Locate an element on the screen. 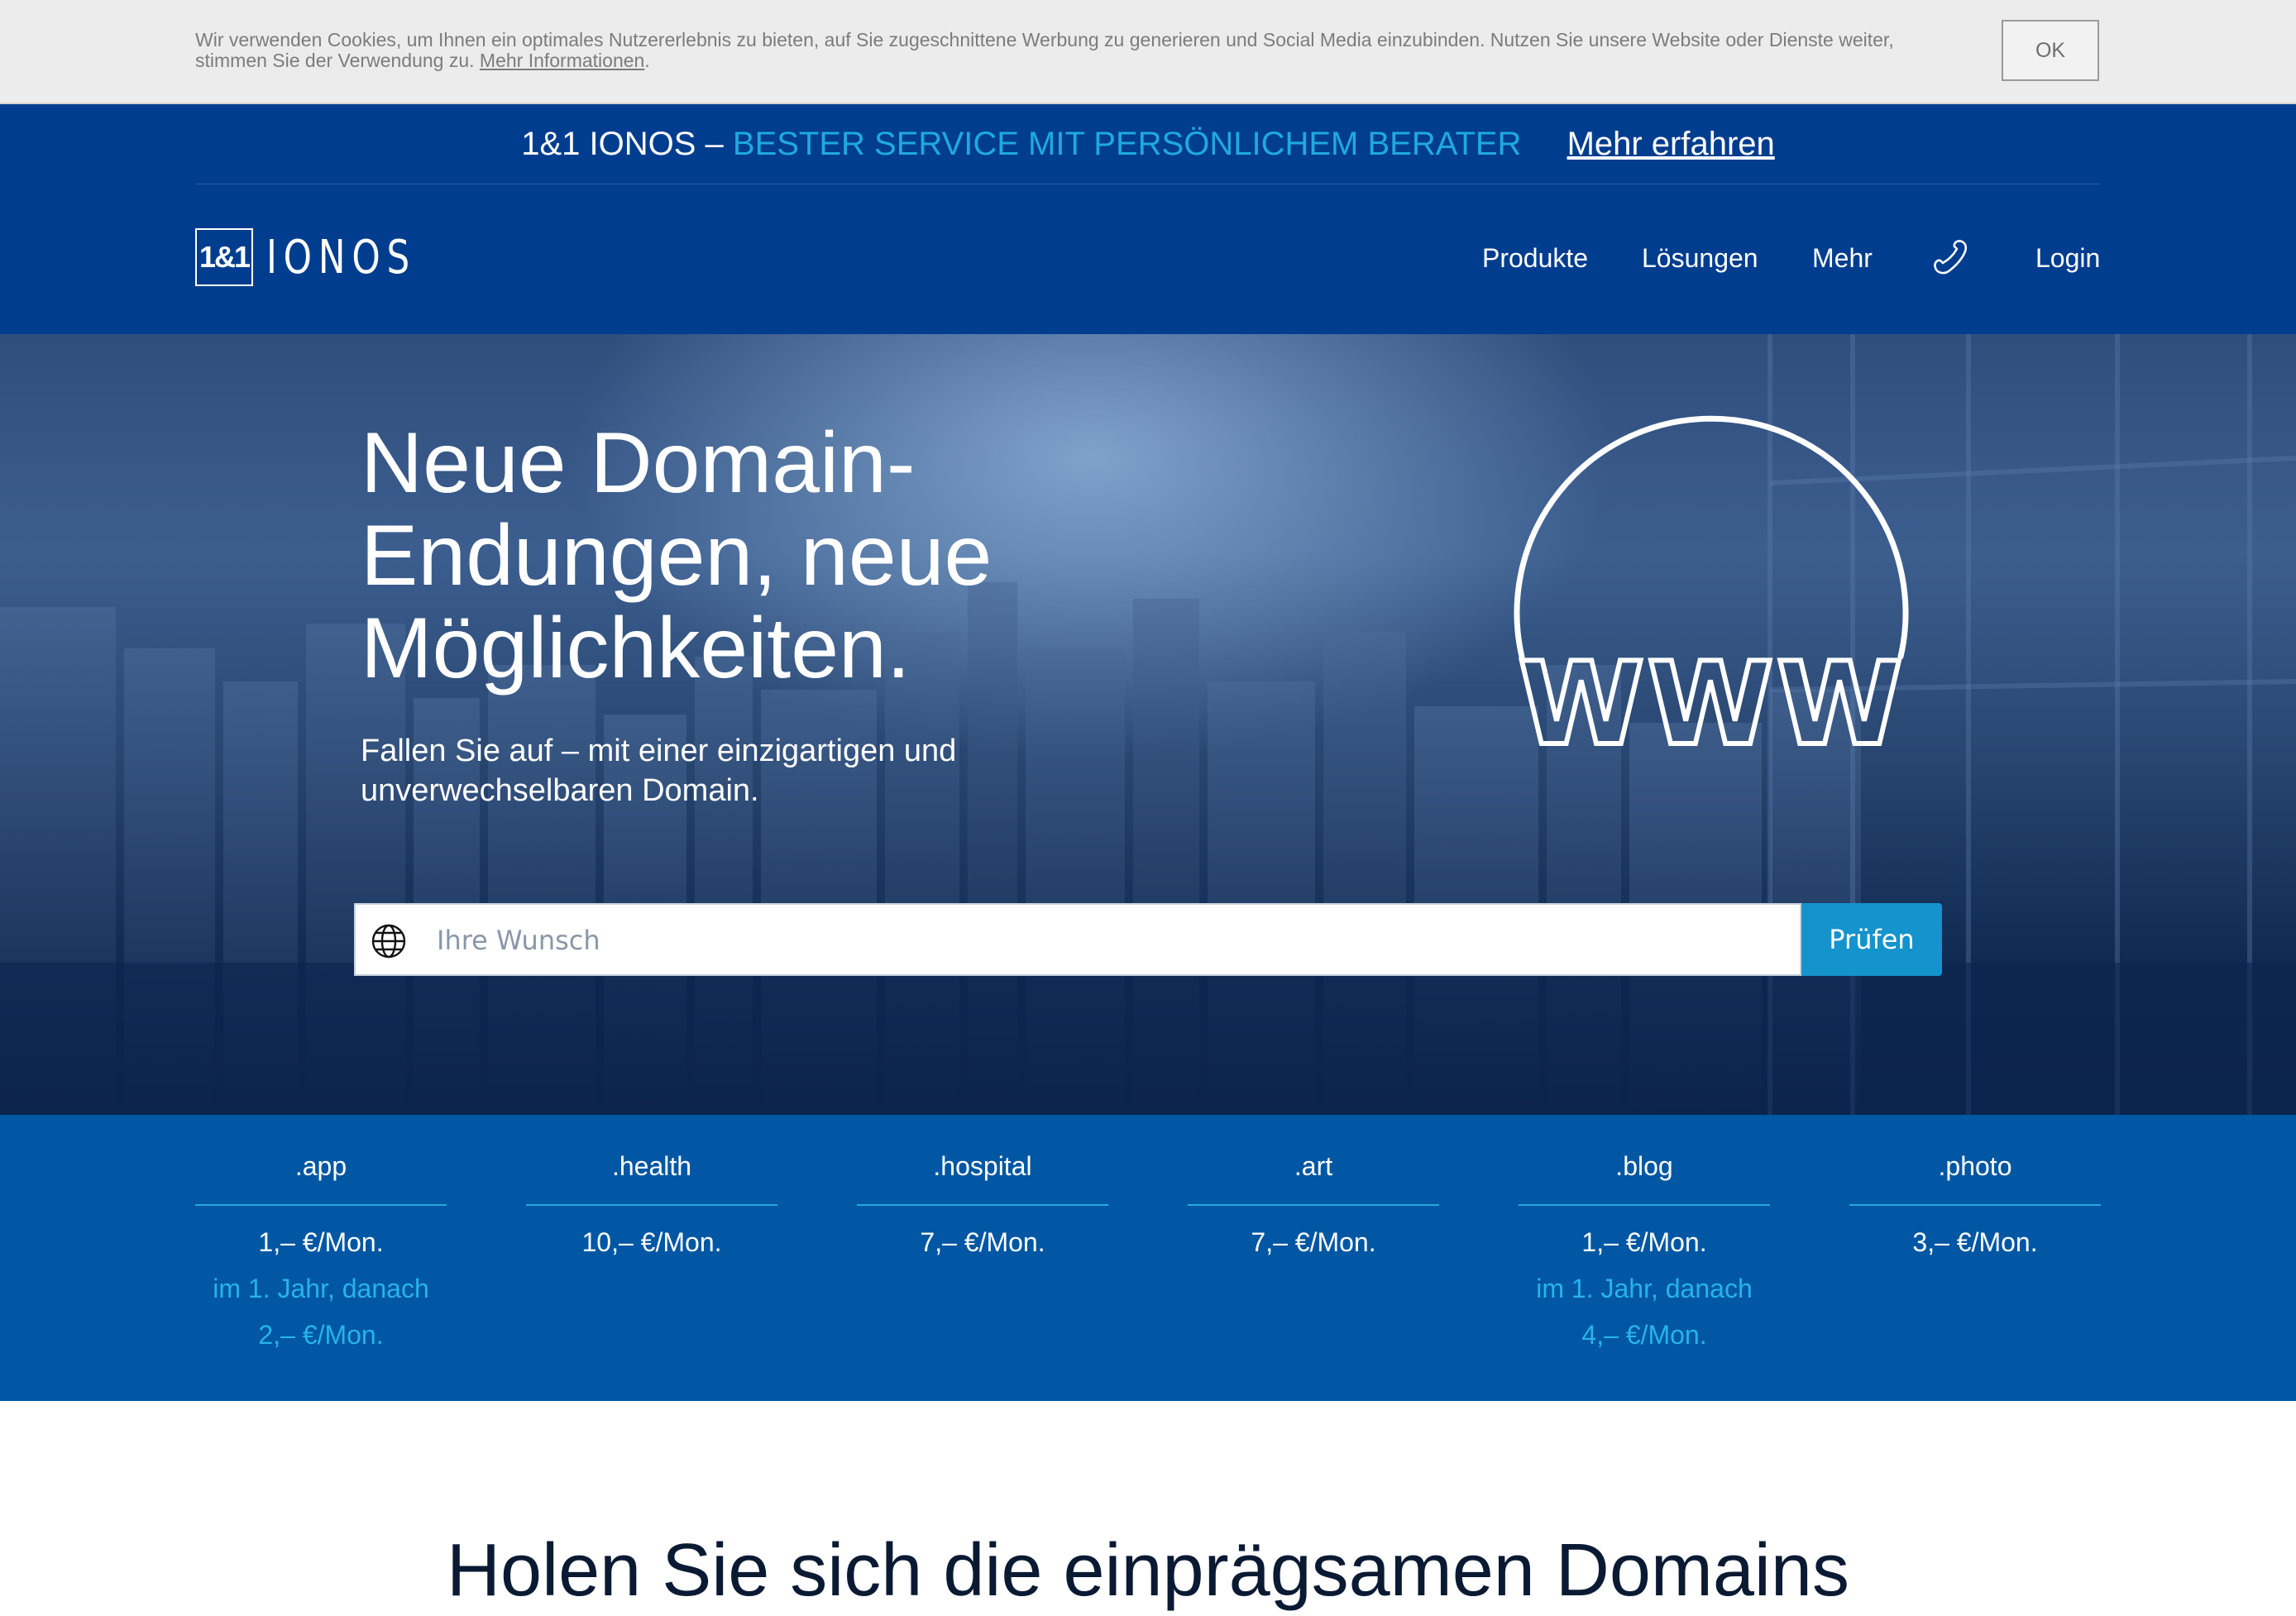 The height and width of the screenshot is (1616, 2296). tld-name: .health is located at coordinates (651, 1178).